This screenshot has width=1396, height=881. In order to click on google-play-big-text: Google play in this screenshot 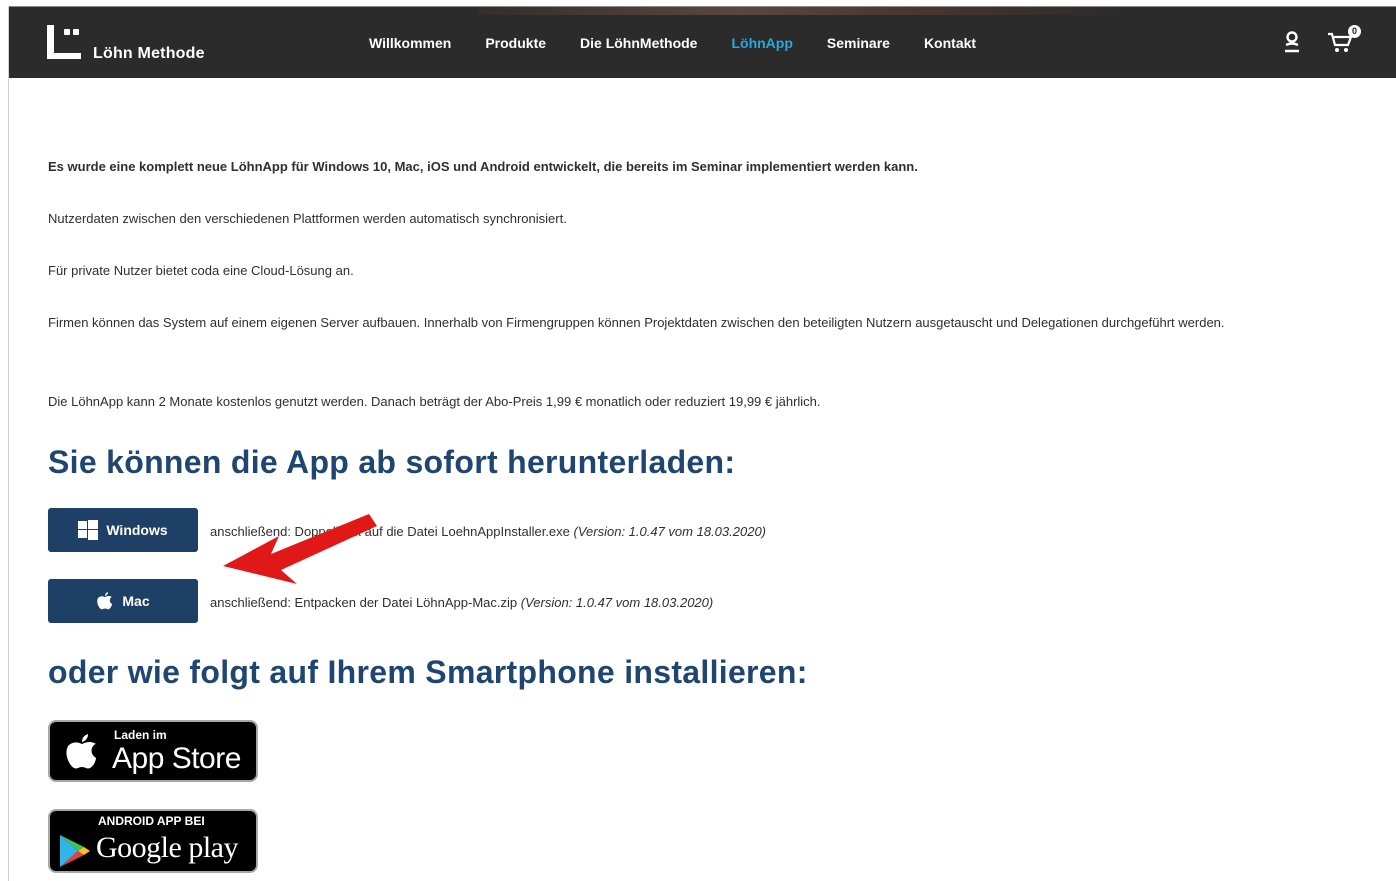, I will do `click(167, 847)`.